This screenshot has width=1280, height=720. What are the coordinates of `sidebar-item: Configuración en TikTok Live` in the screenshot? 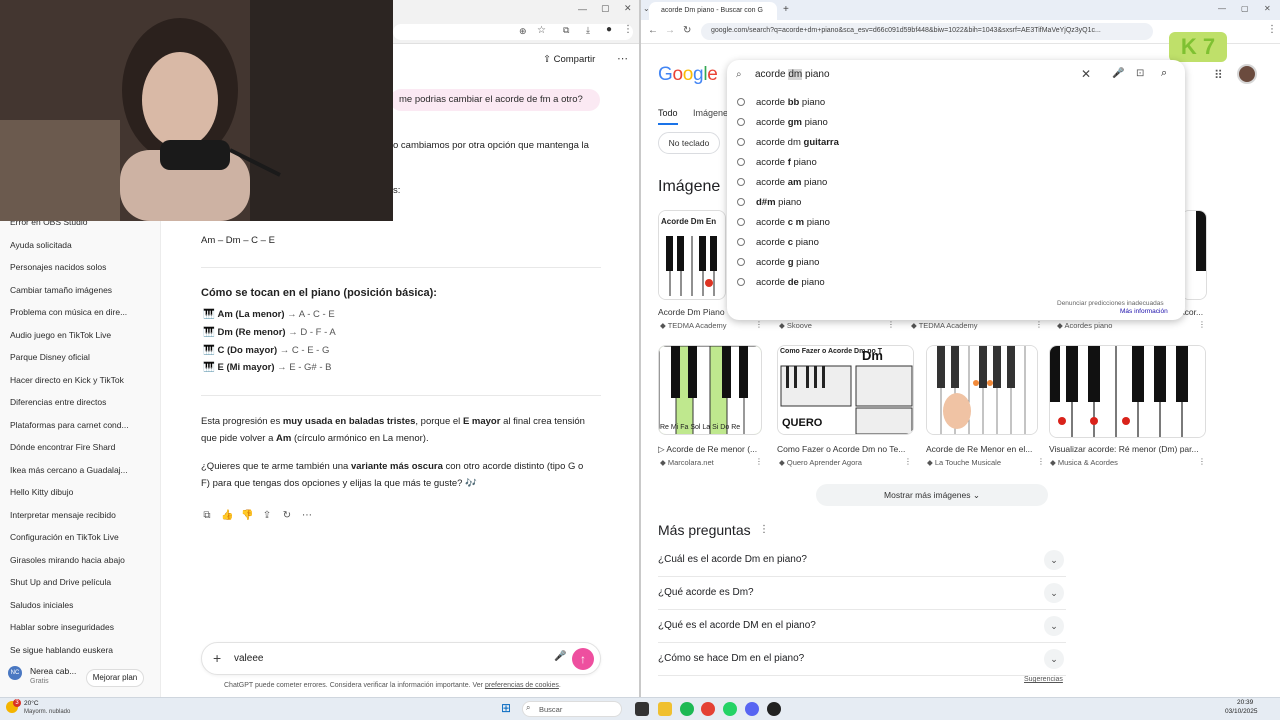 It's located at (80, 537).